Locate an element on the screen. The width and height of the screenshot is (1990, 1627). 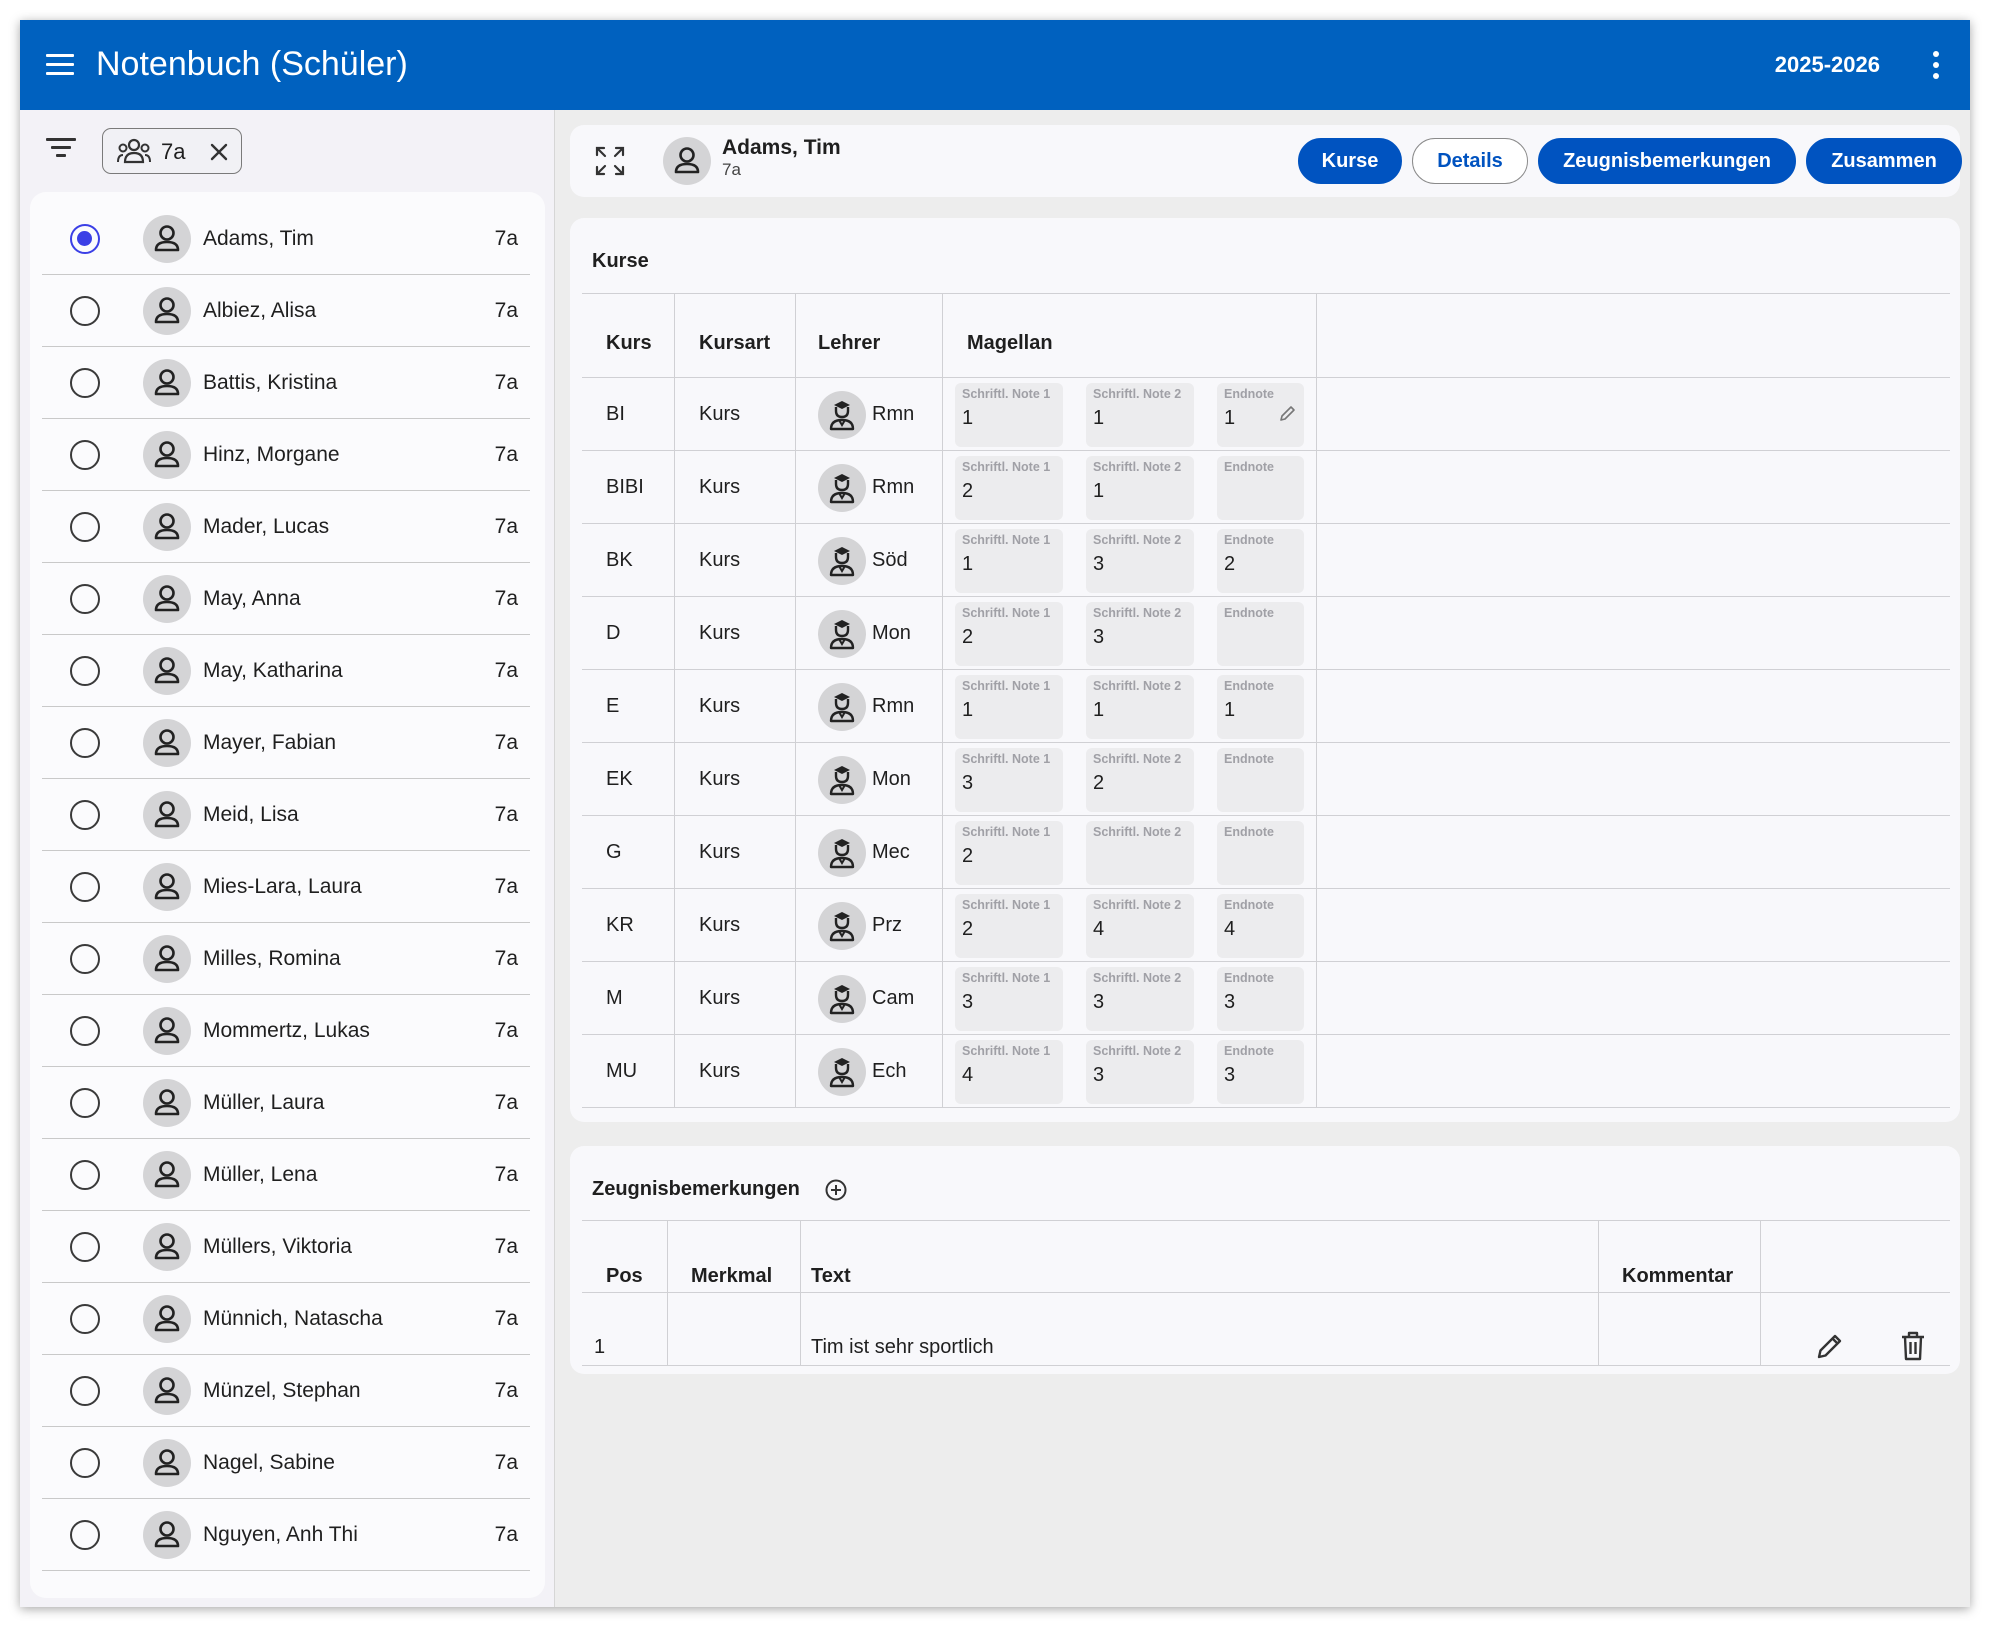
list-item: Meid, Lisa 7a is located at coordinates (286, 815).